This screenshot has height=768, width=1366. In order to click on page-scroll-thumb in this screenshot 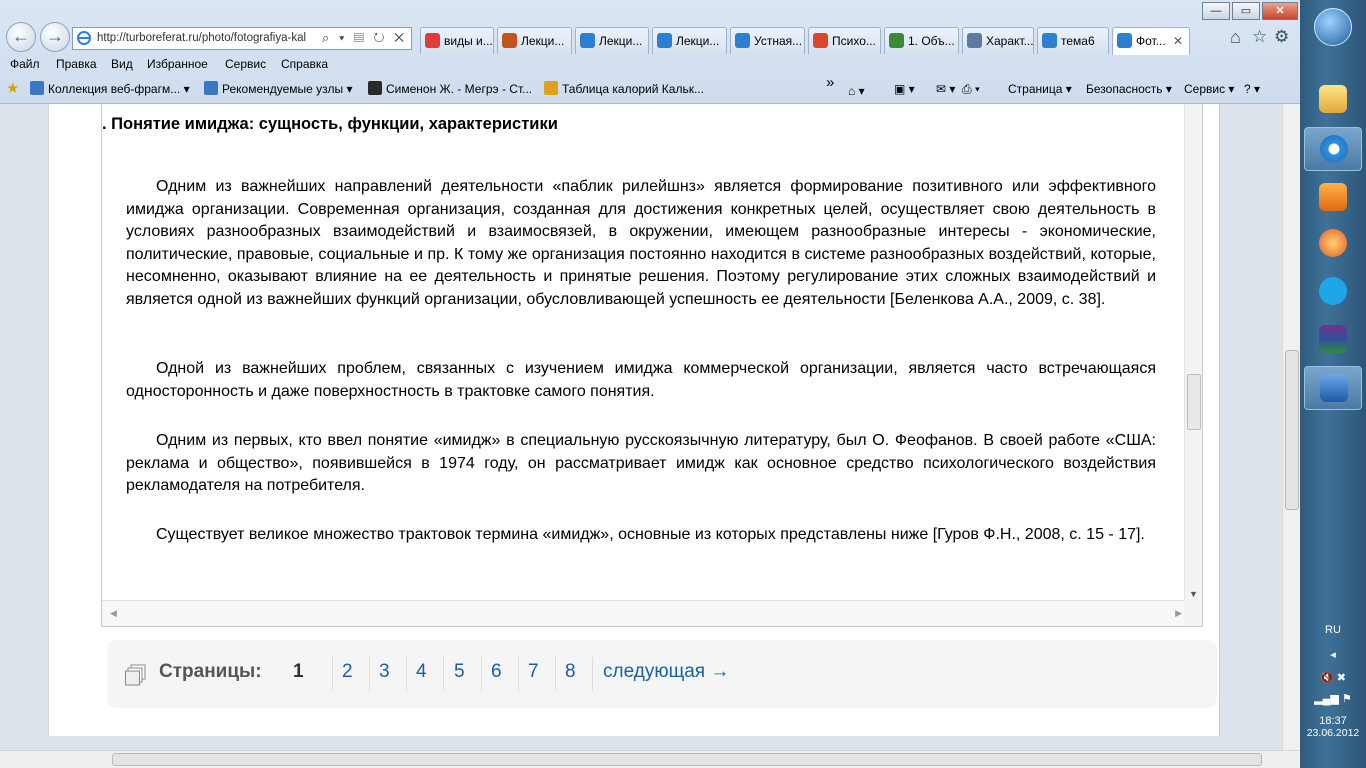, I will do `click(1292, 430)`.